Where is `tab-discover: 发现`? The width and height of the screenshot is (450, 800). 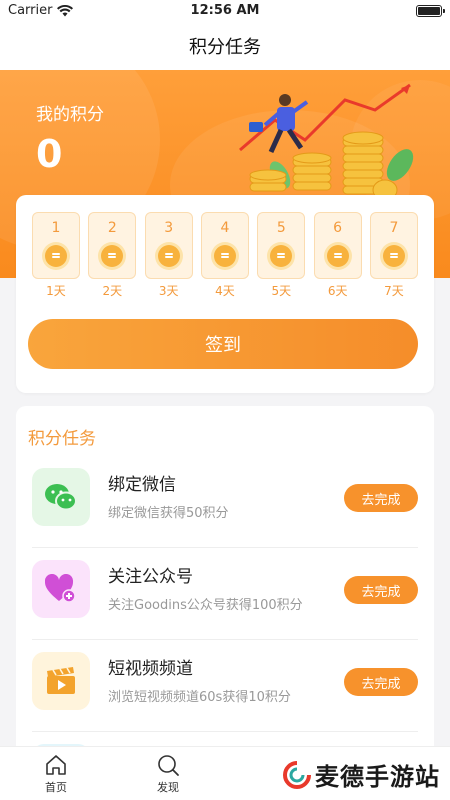
tab-discover: 发现 is located at coordinates (168, 774).